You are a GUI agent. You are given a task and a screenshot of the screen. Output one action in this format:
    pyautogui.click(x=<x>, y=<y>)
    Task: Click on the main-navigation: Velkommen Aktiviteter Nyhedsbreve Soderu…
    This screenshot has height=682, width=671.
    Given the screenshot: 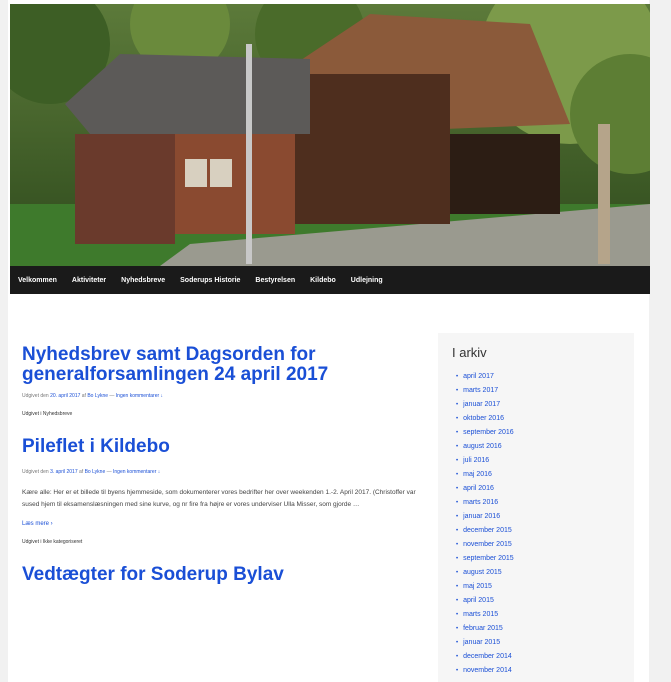 What is the action you would take?
    pyautogui.click(x=330, y=280)
    